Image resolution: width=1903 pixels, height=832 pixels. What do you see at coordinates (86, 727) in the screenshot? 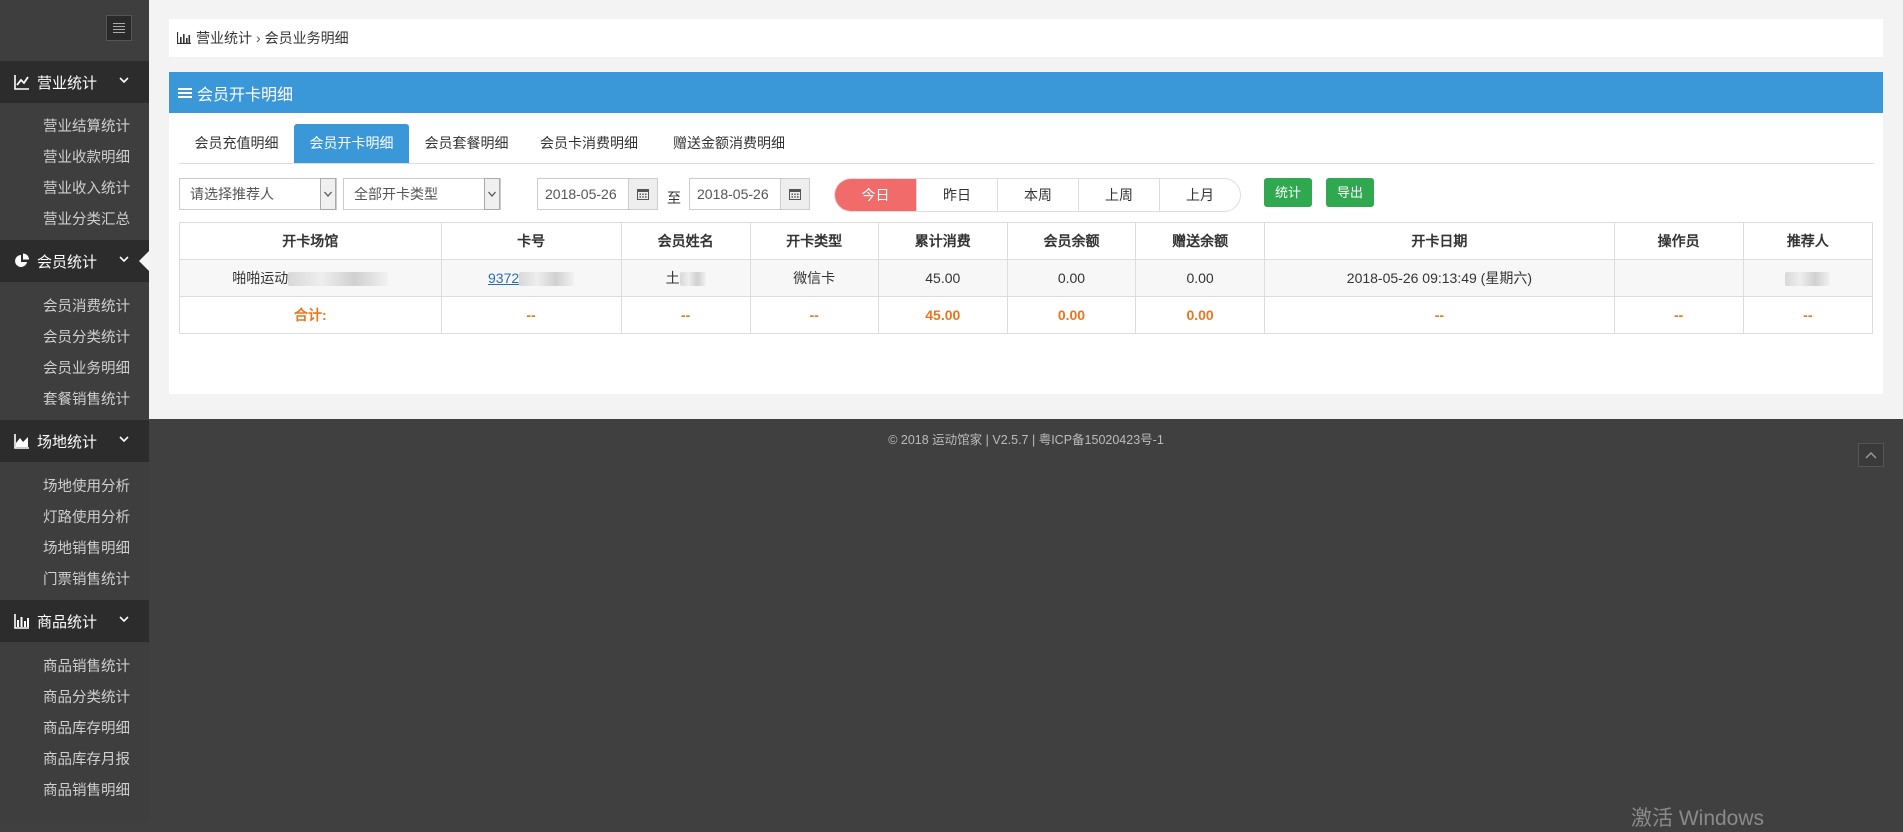
I see `sidebar-item: 商品库存明细` at bounding box center [86, 727].